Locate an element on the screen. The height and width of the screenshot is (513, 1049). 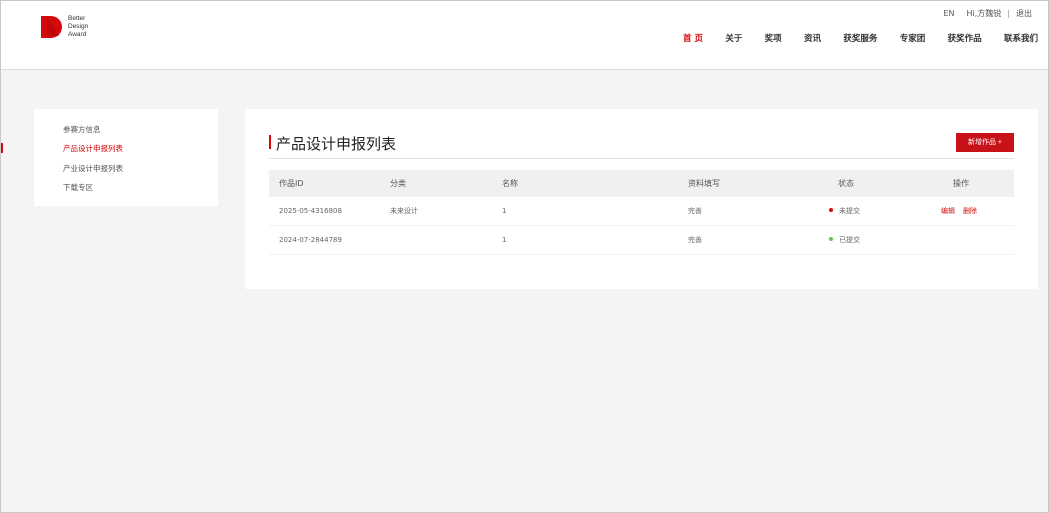
logo-mark-icon is located at coordinates (51, 27).